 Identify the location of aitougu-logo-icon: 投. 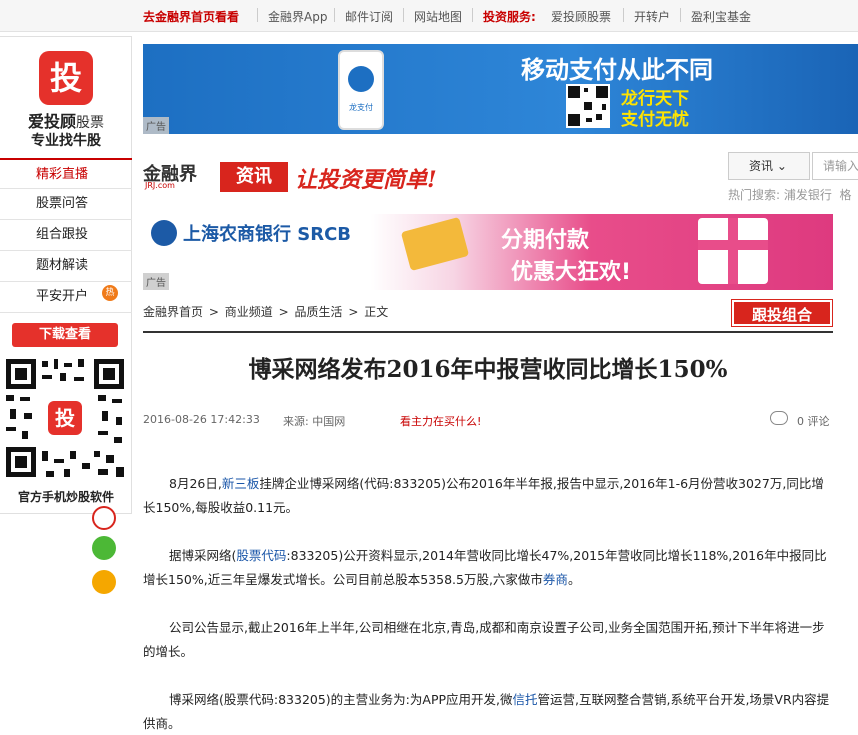
(66, 78).